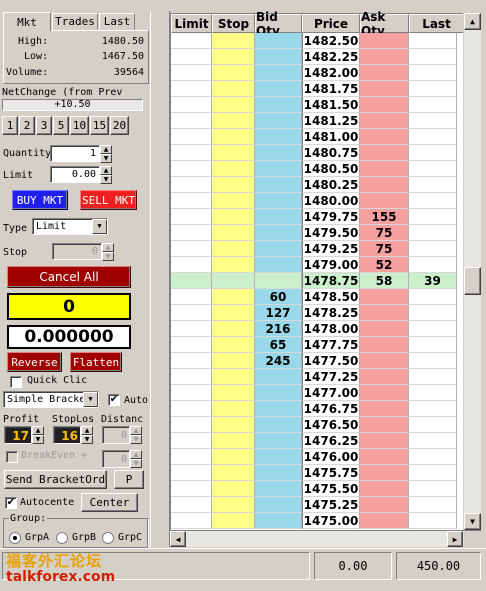 This screenshot has height=591, width=486. What do you see at coordinates (331, 521) in the screenshot?
I see `price-cell: 1475.00` at bounding box center [331, 521].